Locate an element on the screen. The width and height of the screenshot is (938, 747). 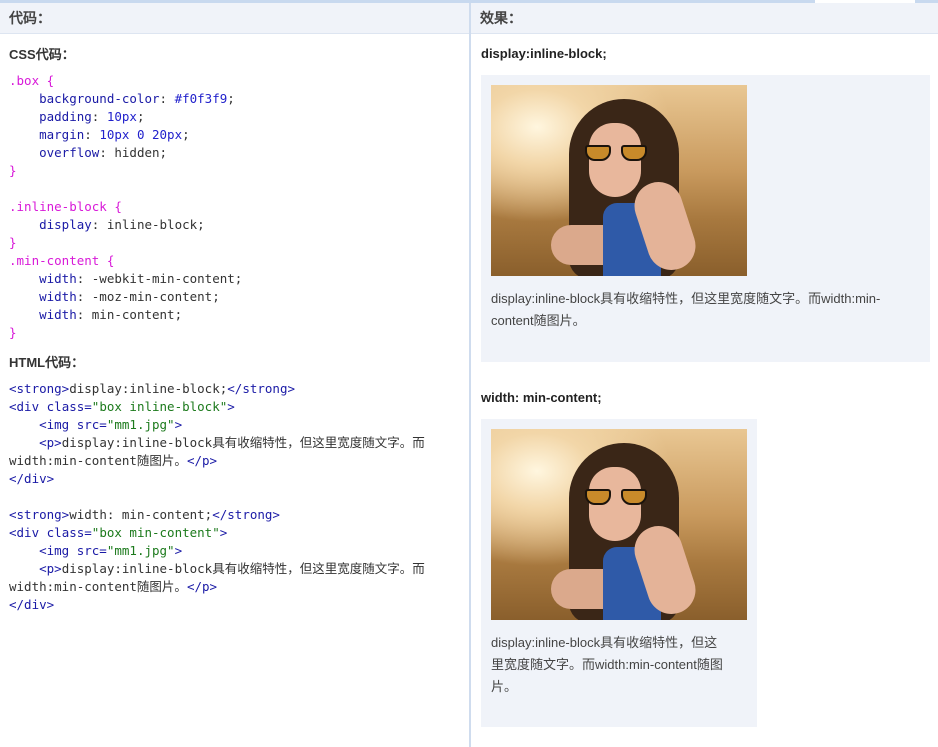
css-code-token: .min-content { is located at coordinates (62, 260).